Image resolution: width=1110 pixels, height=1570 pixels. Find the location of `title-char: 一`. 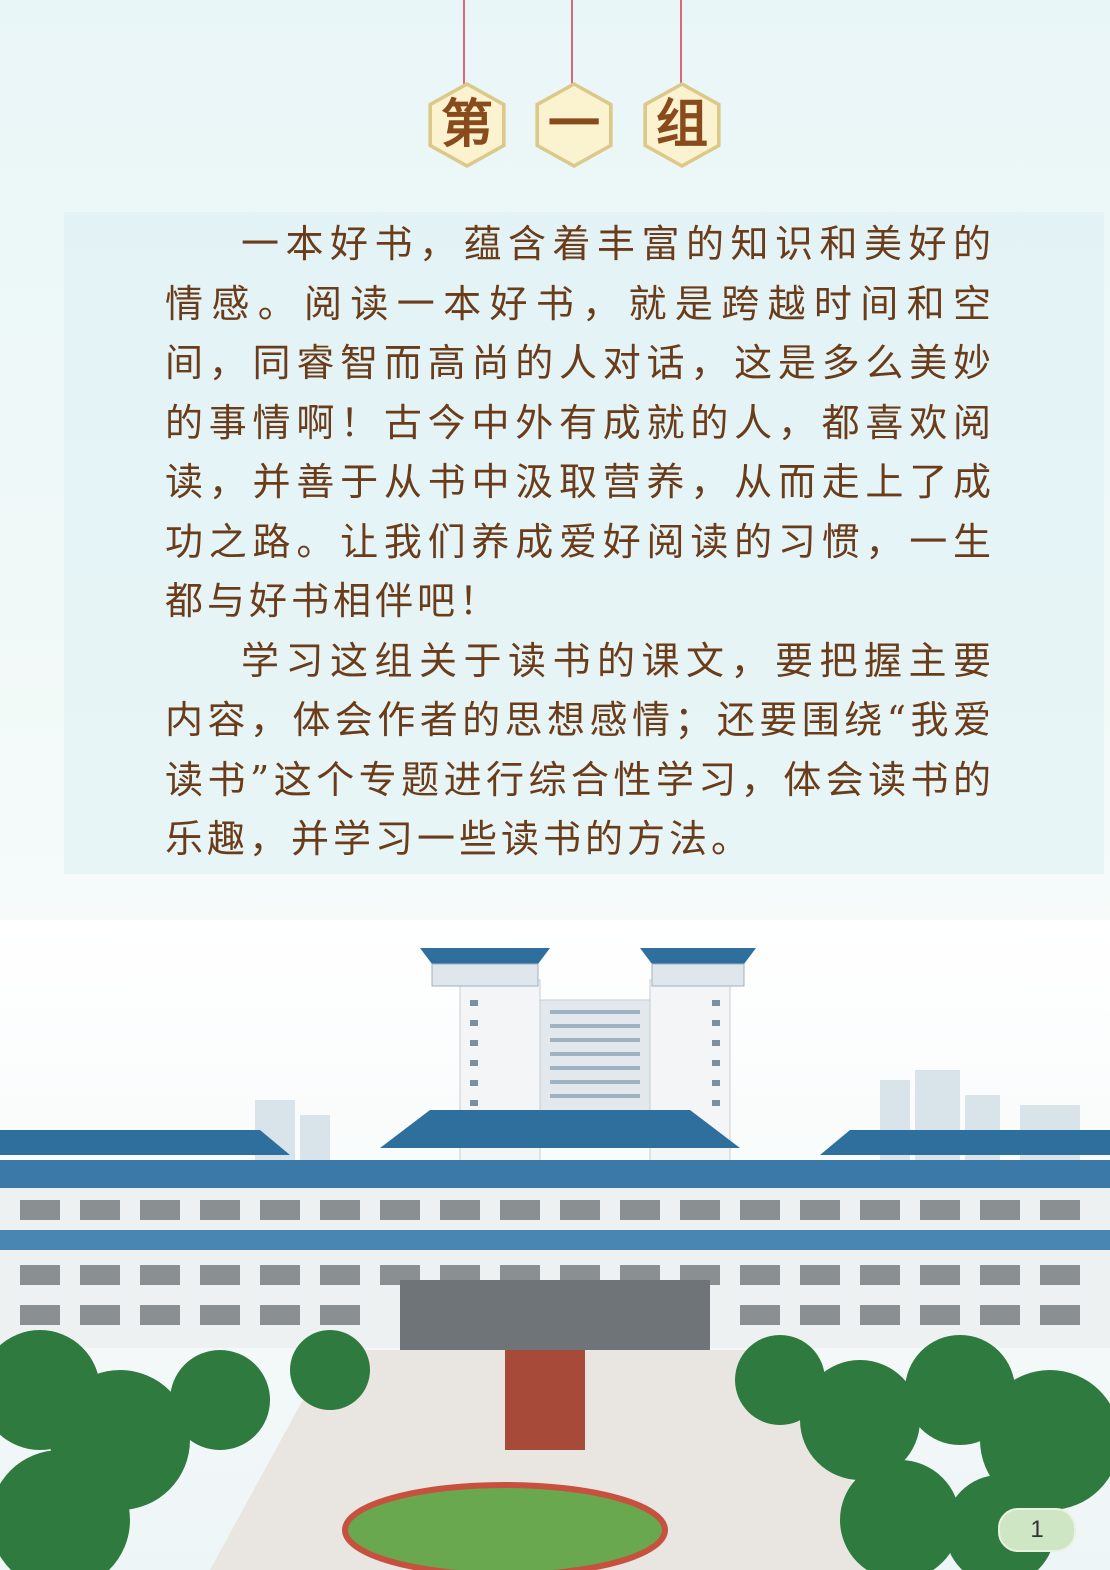

title-char: 一 is located at coordinates (574, 125).